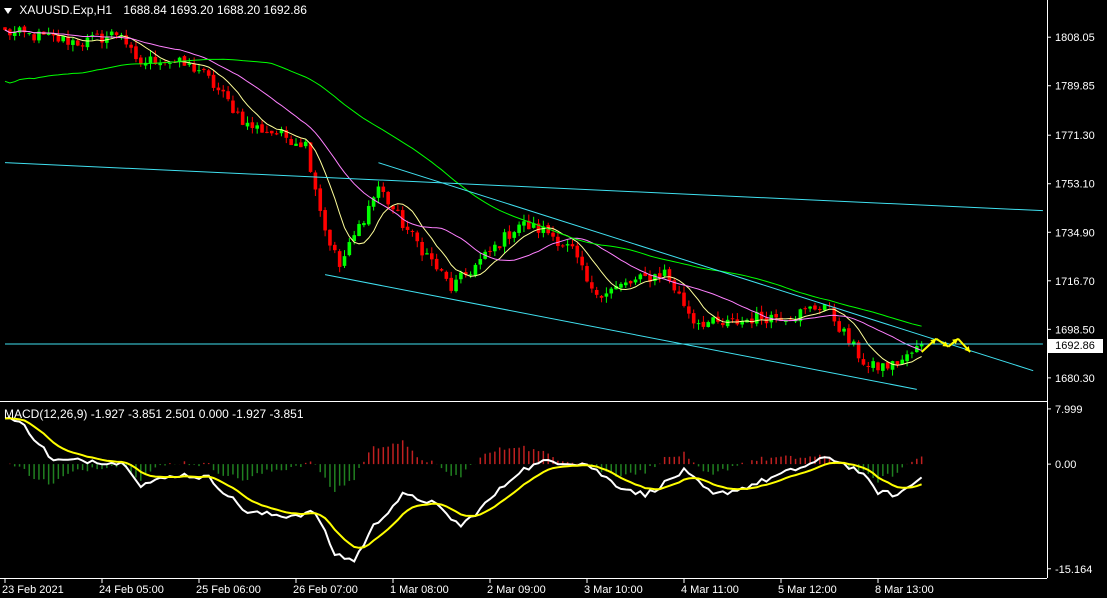  I want to click on price-tick-label: 1771.30, so click(1075, 136).